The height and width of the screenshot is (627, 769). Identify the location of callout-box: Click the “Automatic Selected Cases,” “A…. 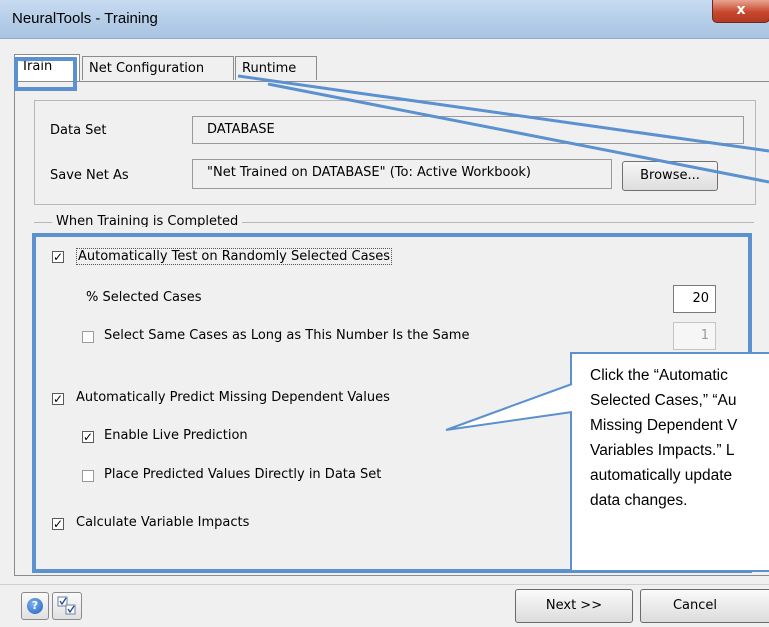
(669, 462).